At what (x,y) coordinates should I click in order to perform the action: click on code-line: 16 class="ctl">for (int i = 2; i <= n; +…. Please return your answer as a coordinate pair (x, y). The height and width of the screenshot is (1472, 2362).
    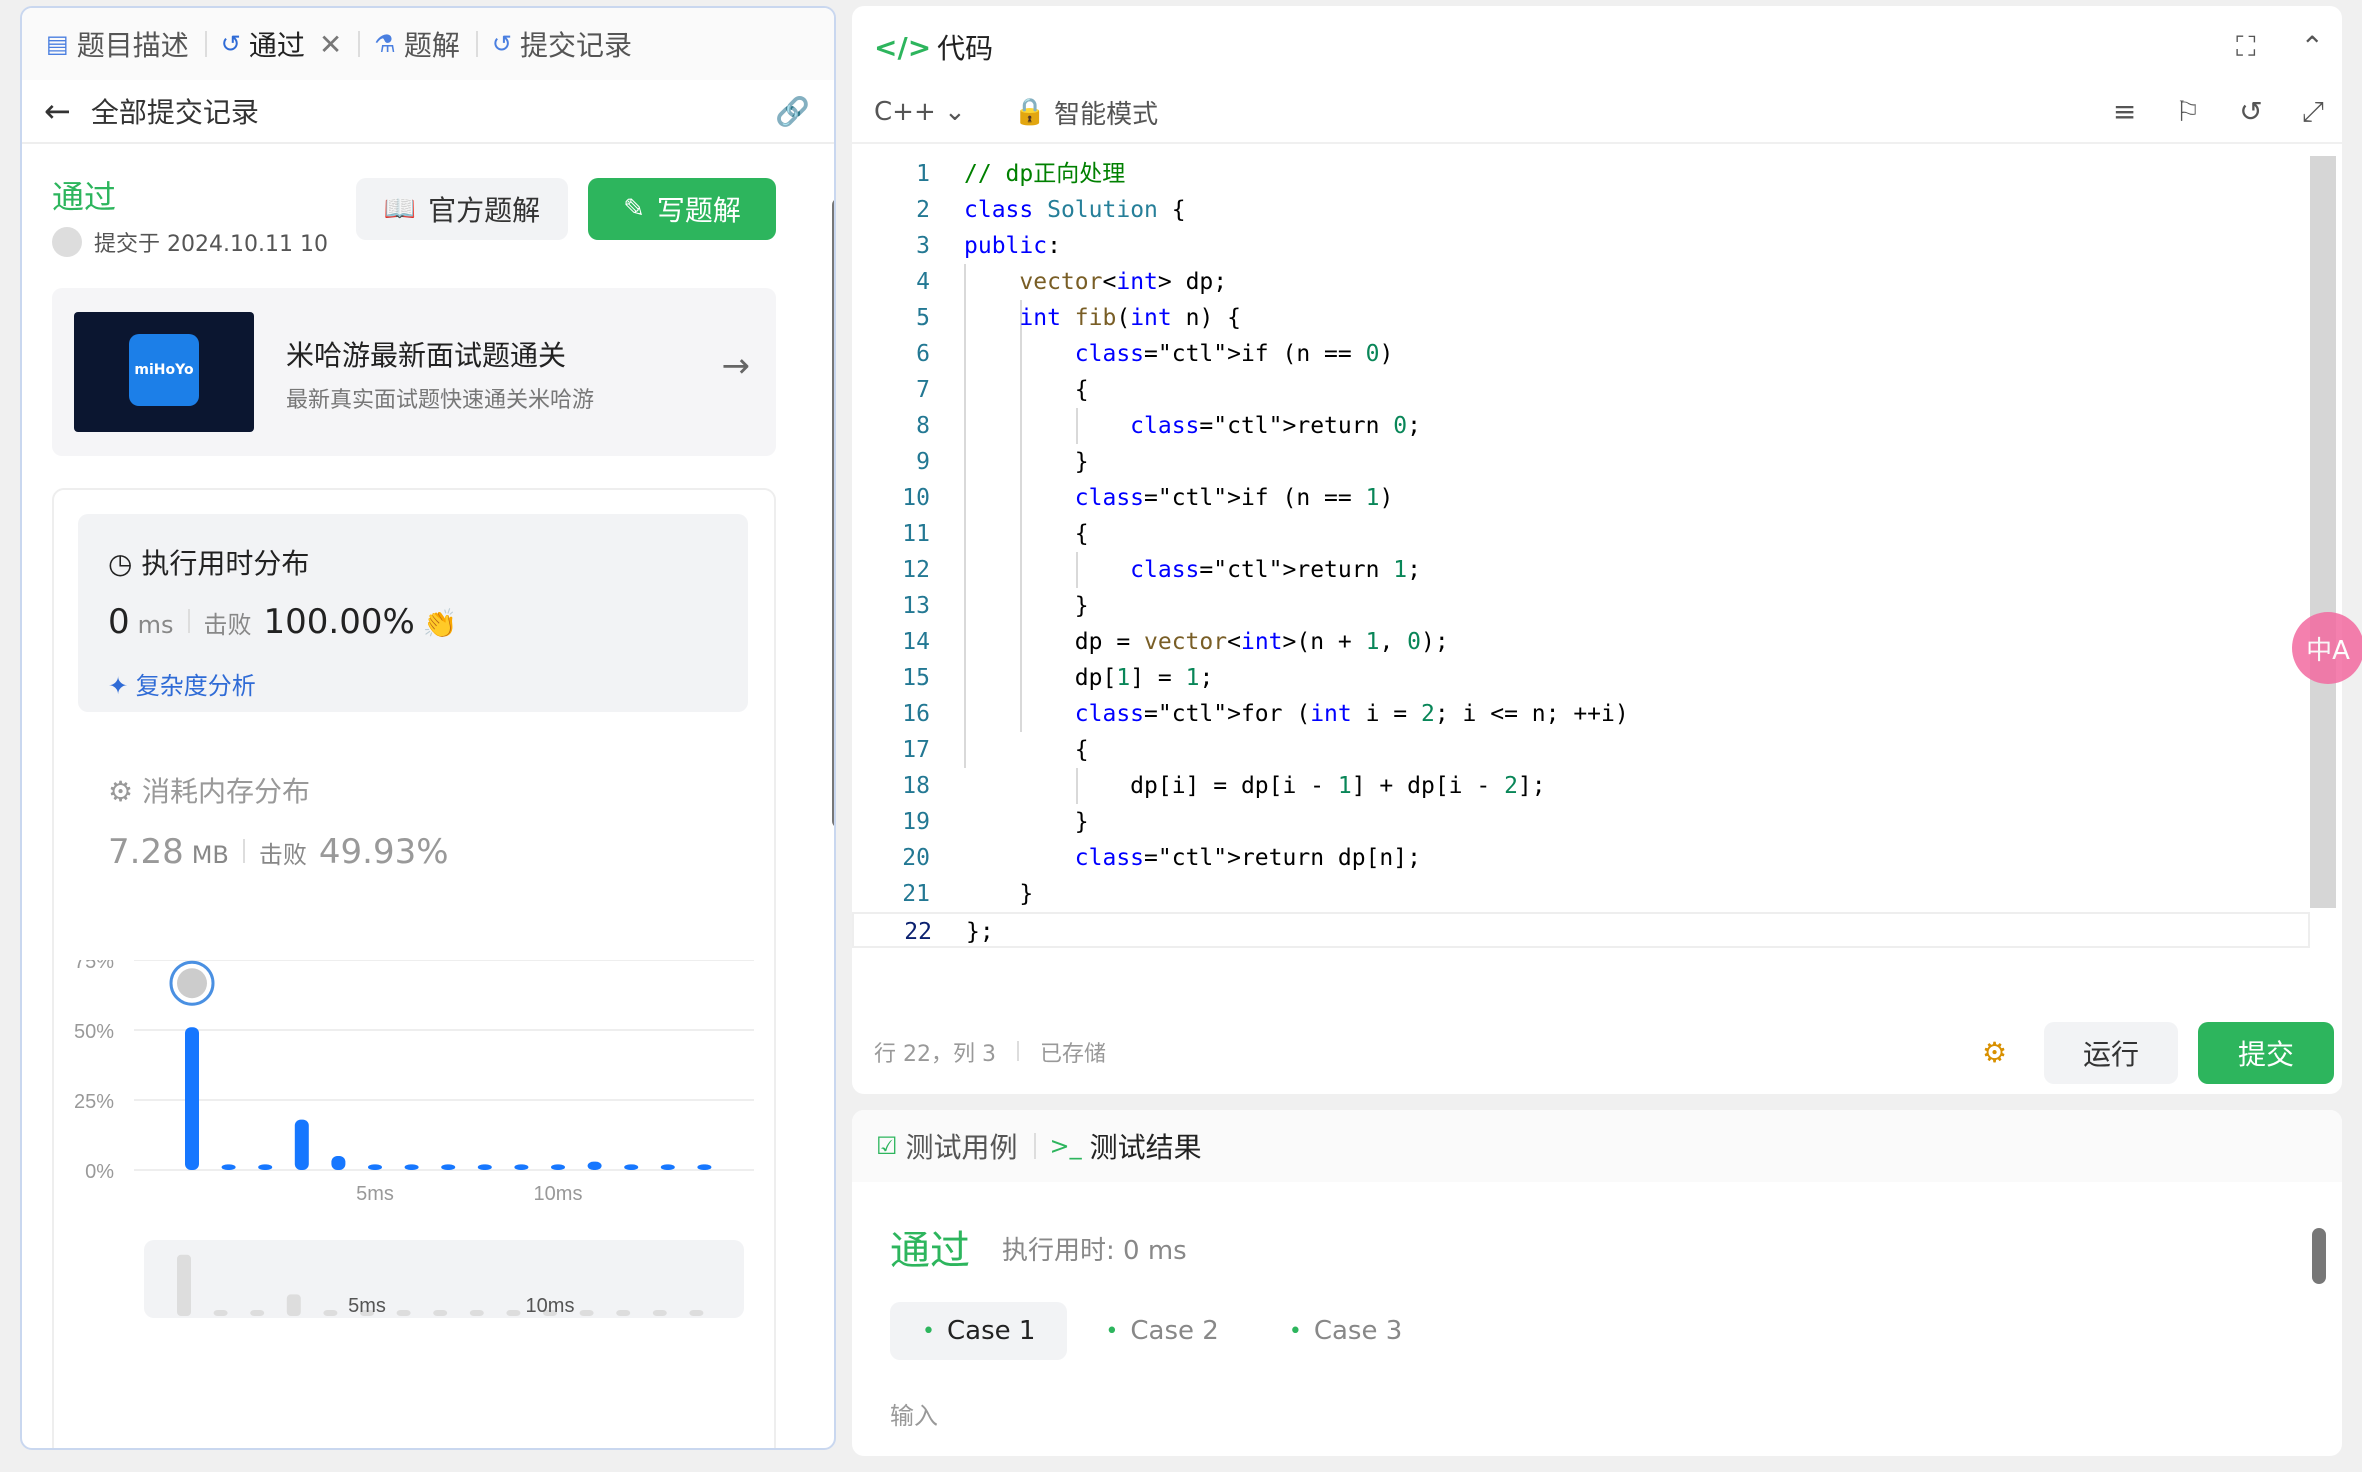
    Looking at the image, I should click on (1581, 714).